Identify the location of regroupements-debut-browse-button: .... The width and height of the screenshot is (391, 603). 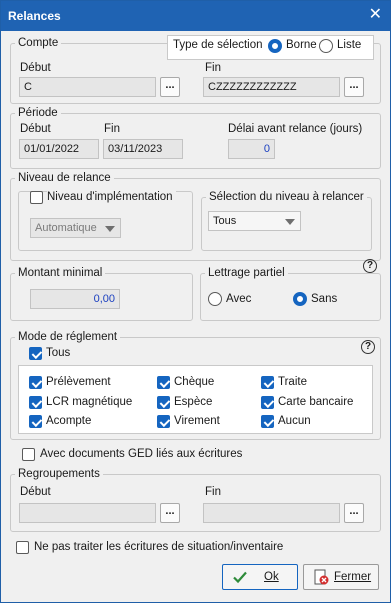
(170, 513).